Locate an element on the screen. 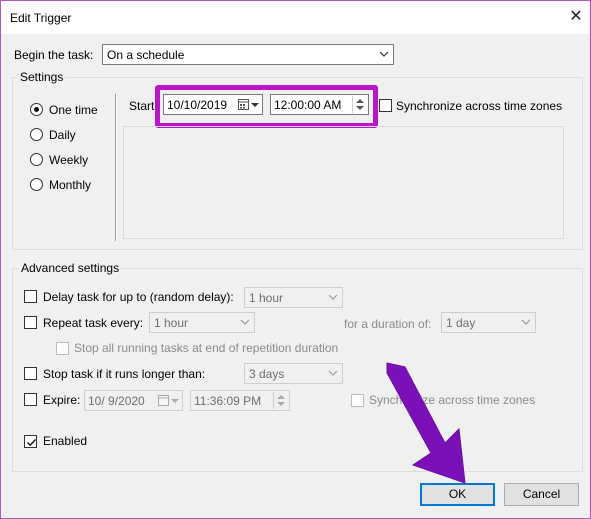  calendar-icon is located at coordinates (169, 401).